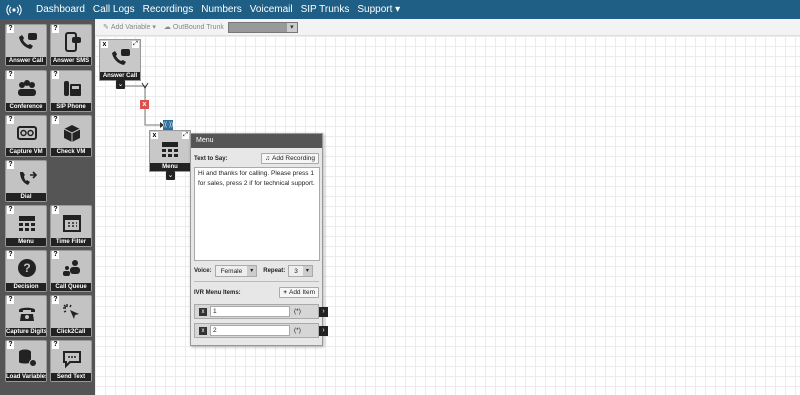 The height and width of the screenshot is (395, 800). I want to click on ivr-item-input: 2, so click(250, 330).